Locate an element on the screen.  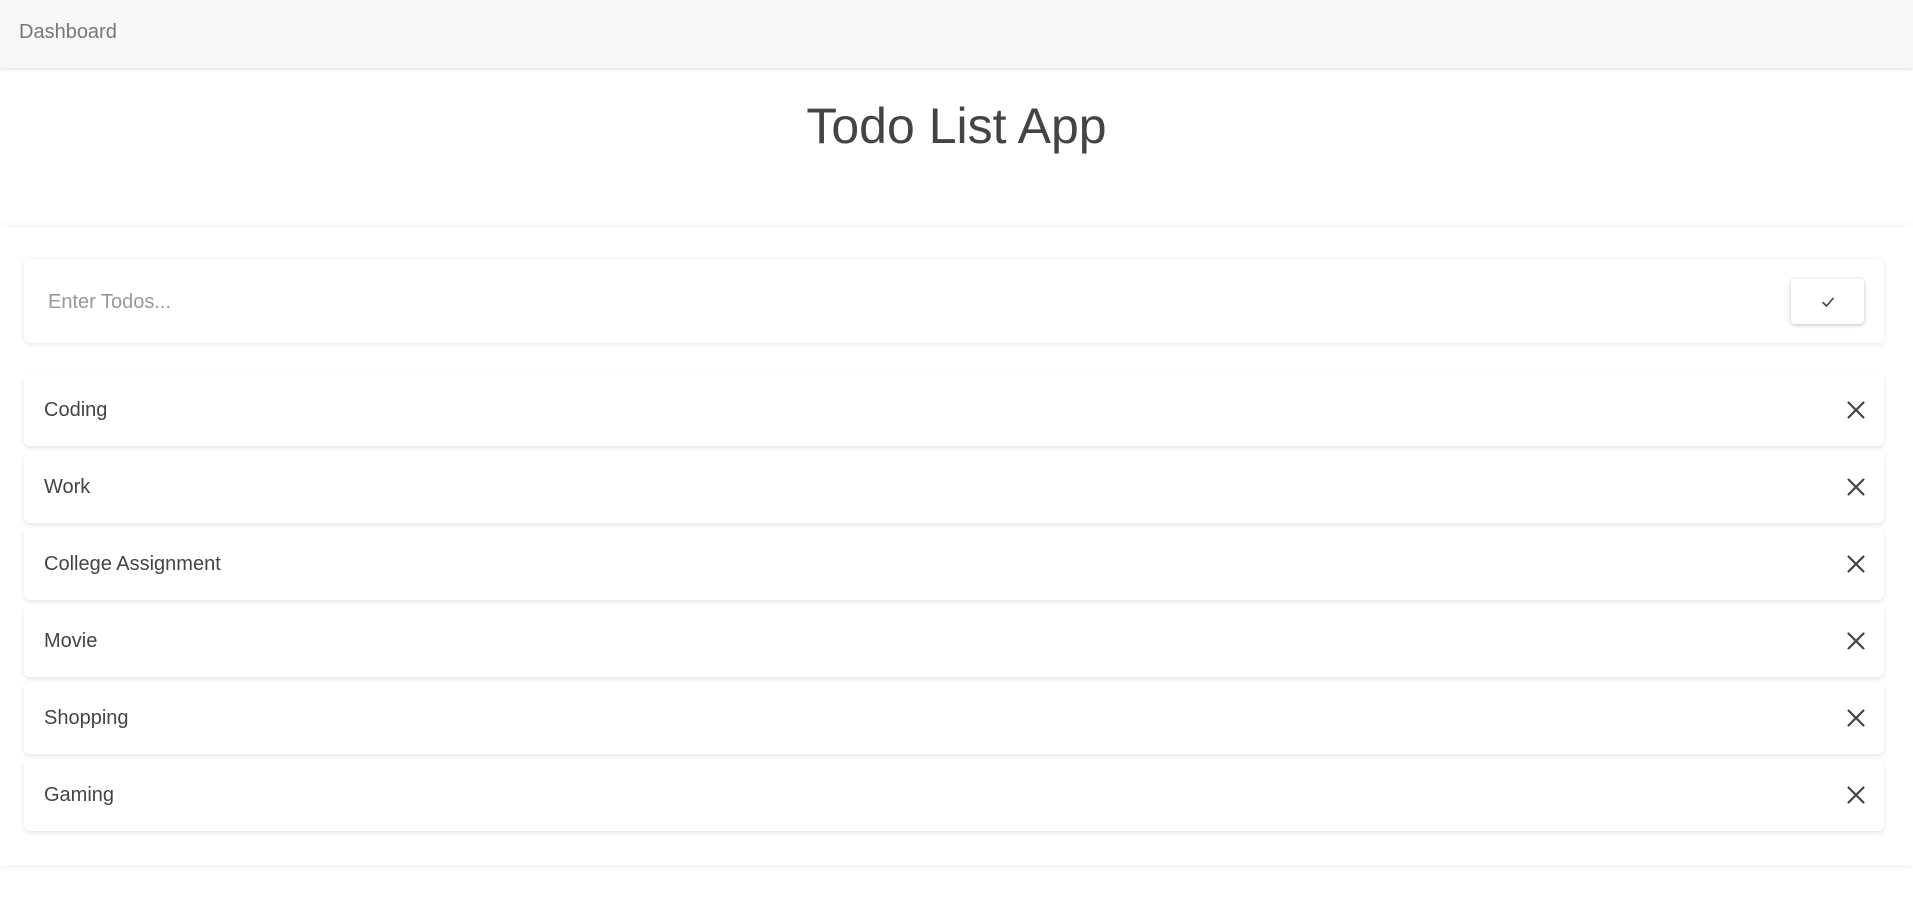
todo-item: College Assignment is located at coordinates (954, 564).